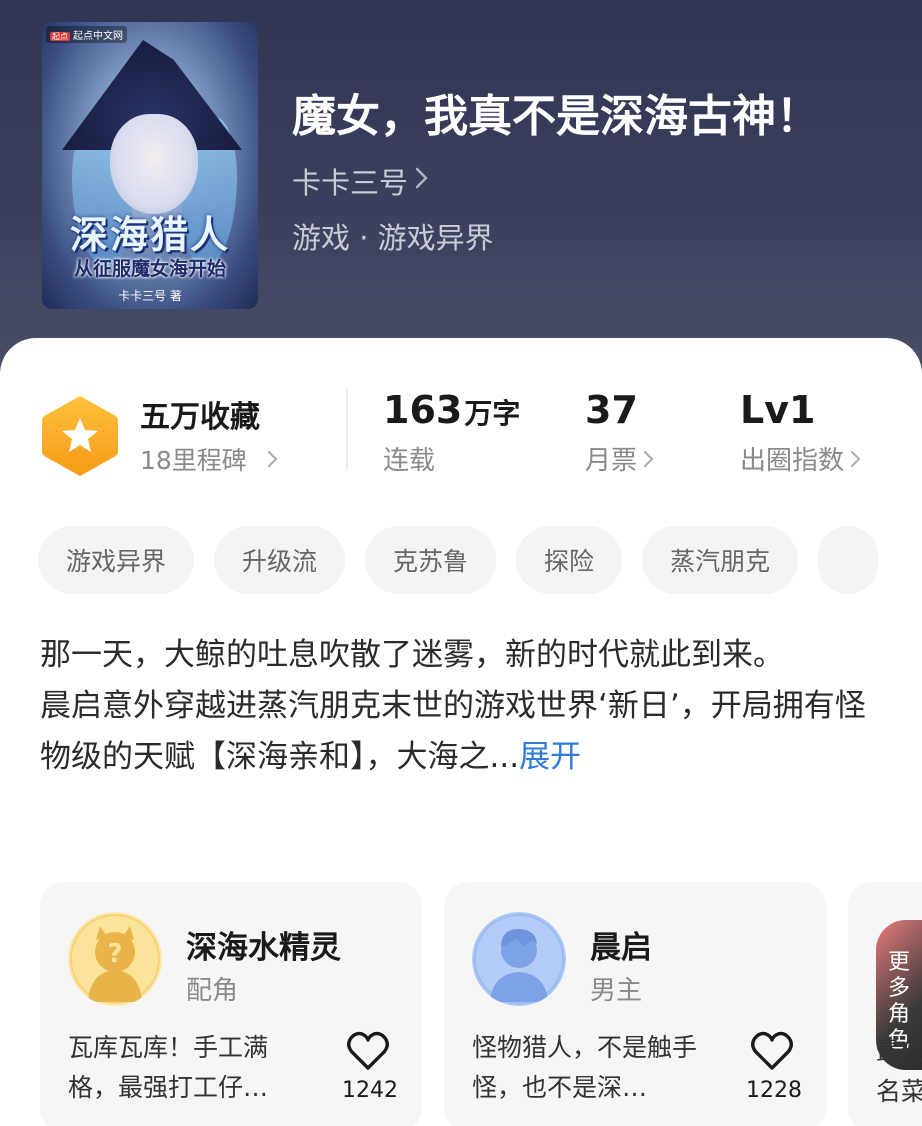 The image size is (922, 1126). I want to click on book-cover: 起点 起点中文网 深海猎人 从征服魔女海开始 卡卡三号 著, so click(150, 165).